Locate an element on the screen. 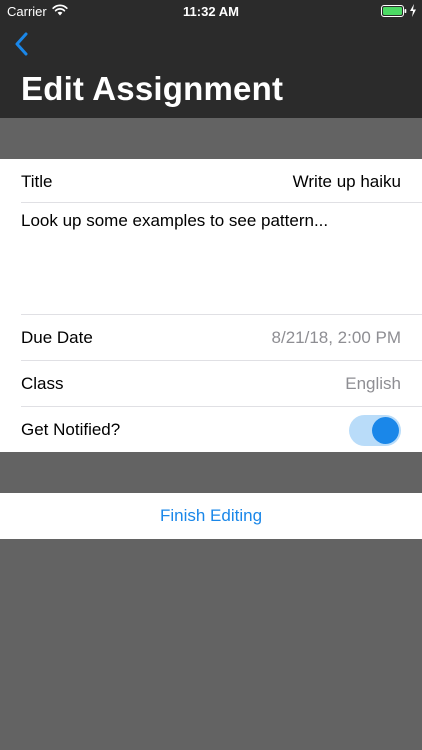 This screenshot has width=422, height=750. notify-label: Get Notified? is located at coordinates (71, 429).